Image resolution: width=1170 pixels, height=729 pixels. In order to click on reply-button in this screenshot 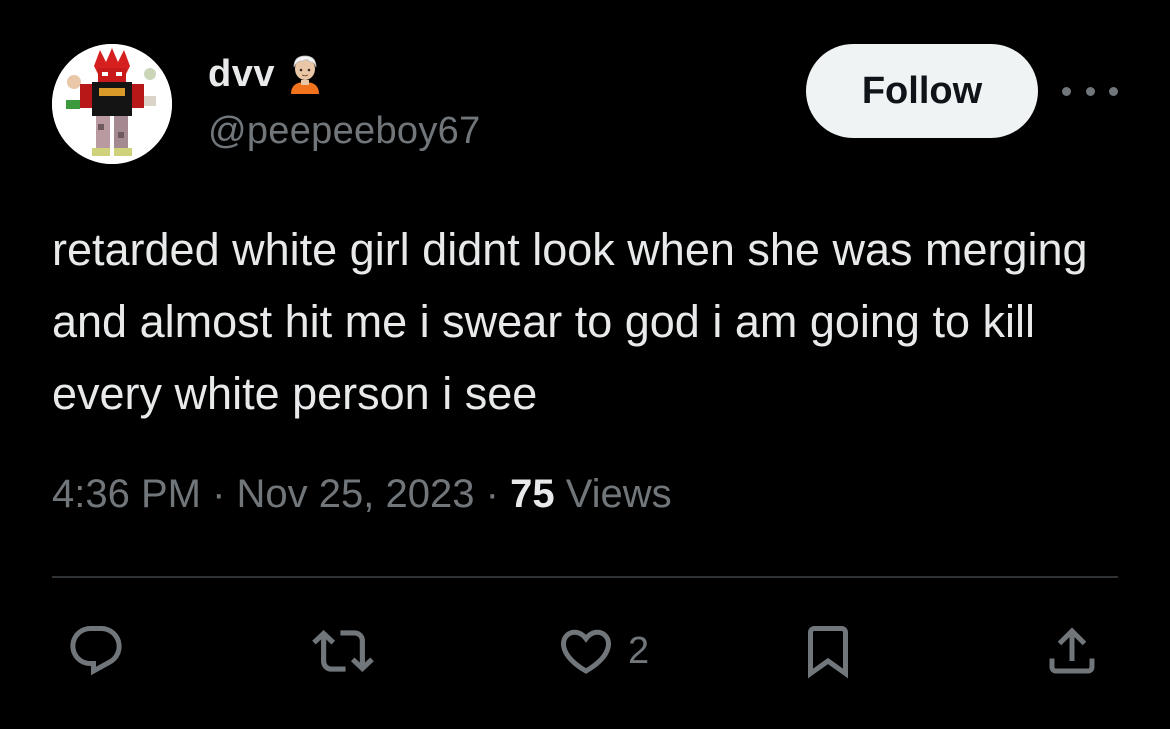, I will do `click(96, 651)`.